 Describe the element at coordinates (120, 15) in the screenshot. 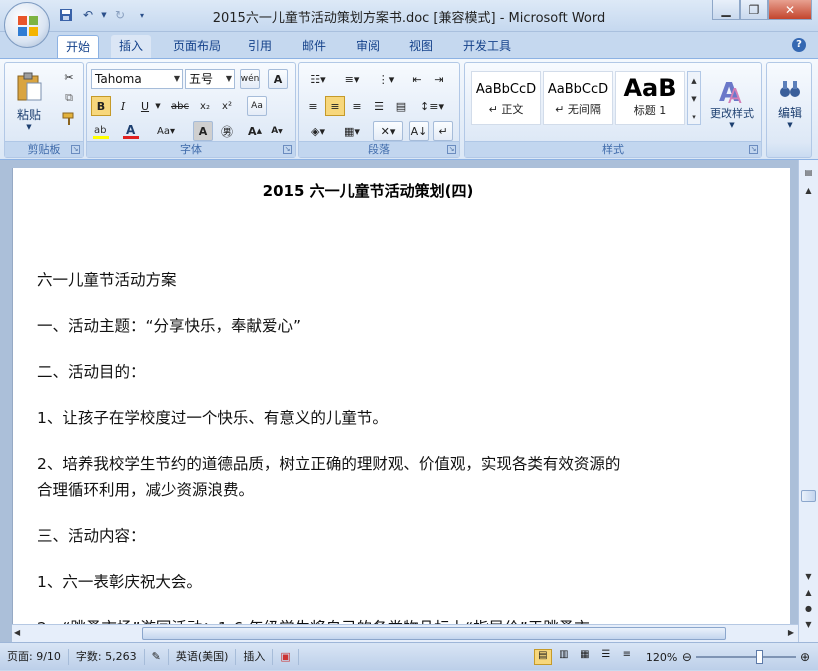

I see `redo-icon: ↻` at that location.